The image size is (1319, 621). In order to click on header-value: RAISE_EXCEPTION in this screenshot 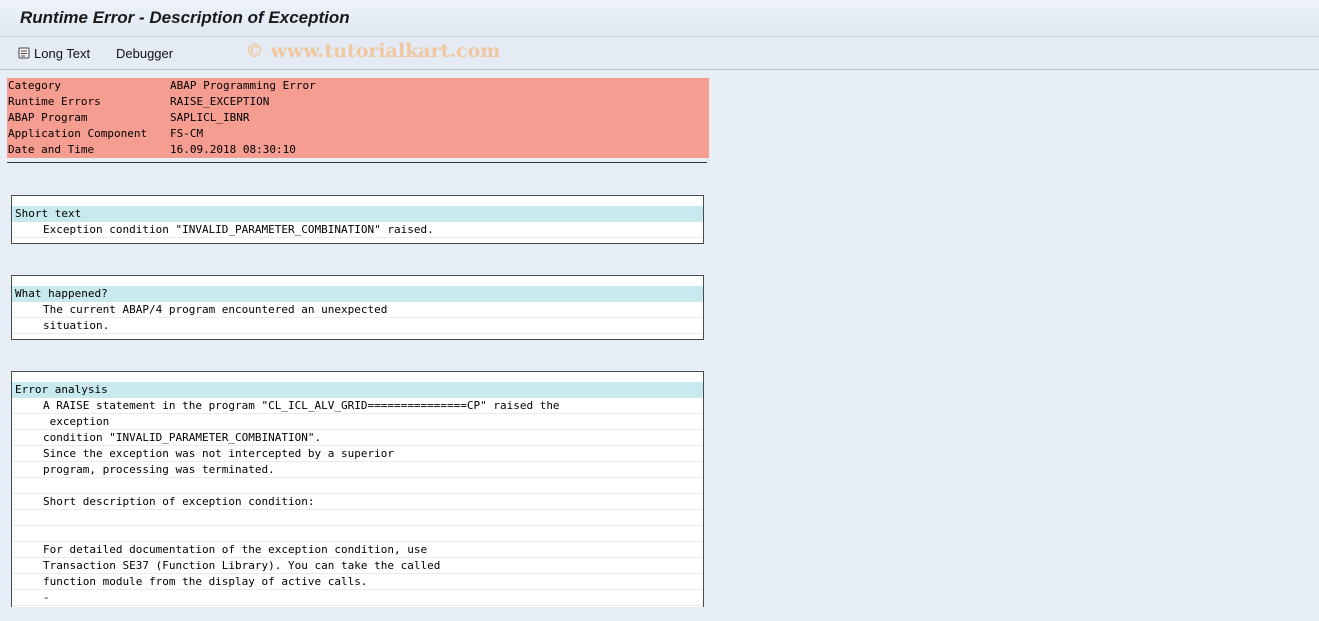, I will do `click(220, 101)`.